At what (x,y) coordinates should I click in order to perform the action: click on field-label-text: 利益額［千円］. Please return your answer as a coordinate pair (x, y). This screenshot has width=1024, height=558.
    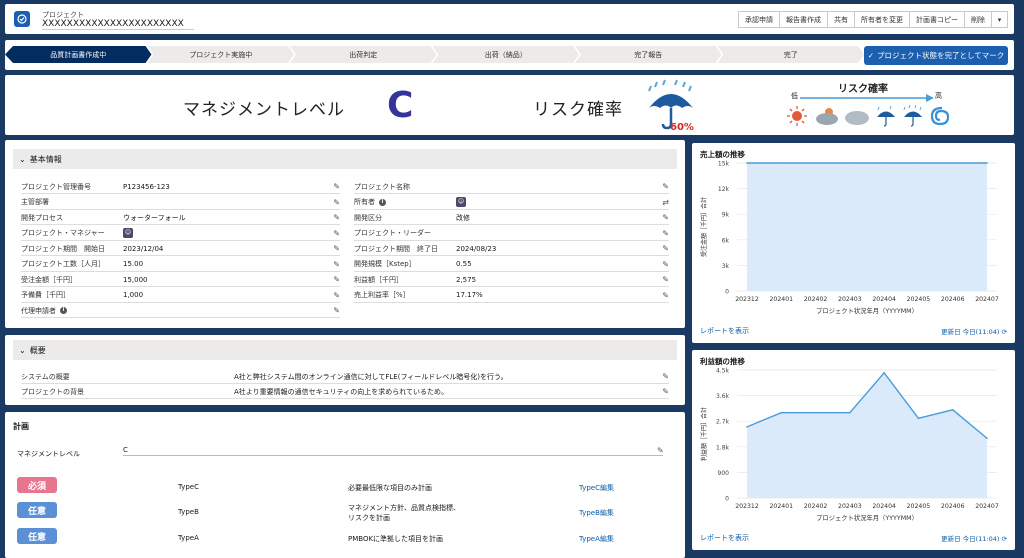
    Looking at the image, I should click on (378, 279).